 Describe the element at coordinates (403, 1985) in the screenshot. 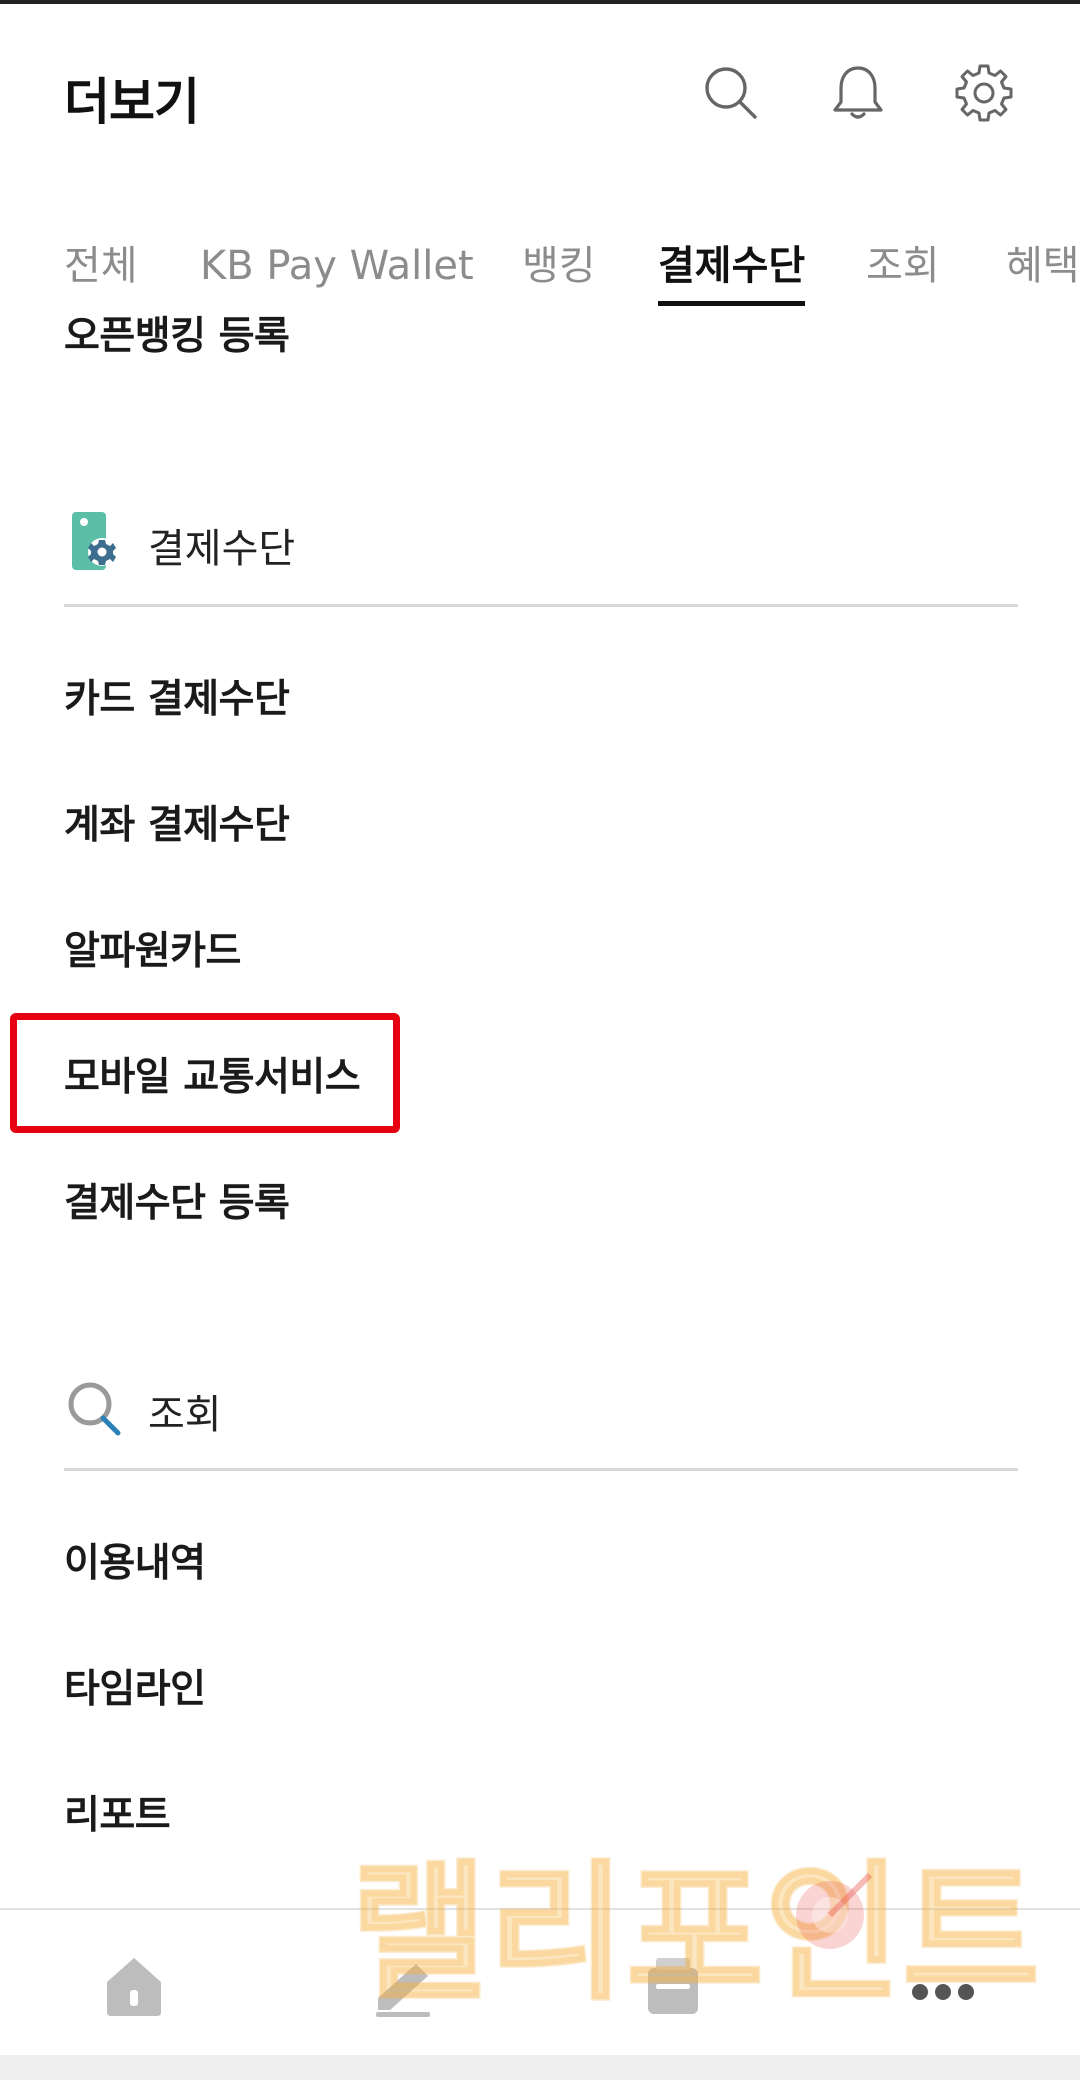

I see `pay-icon` at that location.